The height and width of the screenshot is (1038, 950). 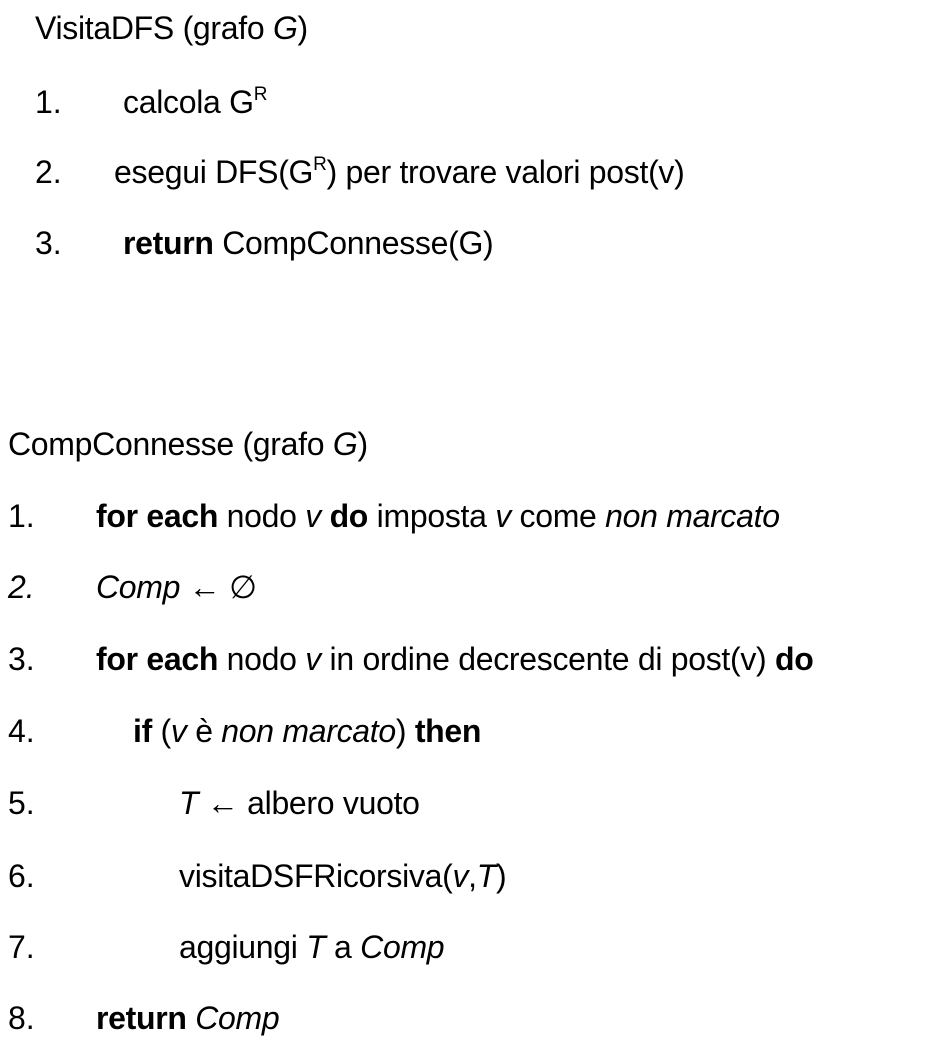 I want to click on comp-step-7: aggiungi T a Comp, so click(x=312, y=947).